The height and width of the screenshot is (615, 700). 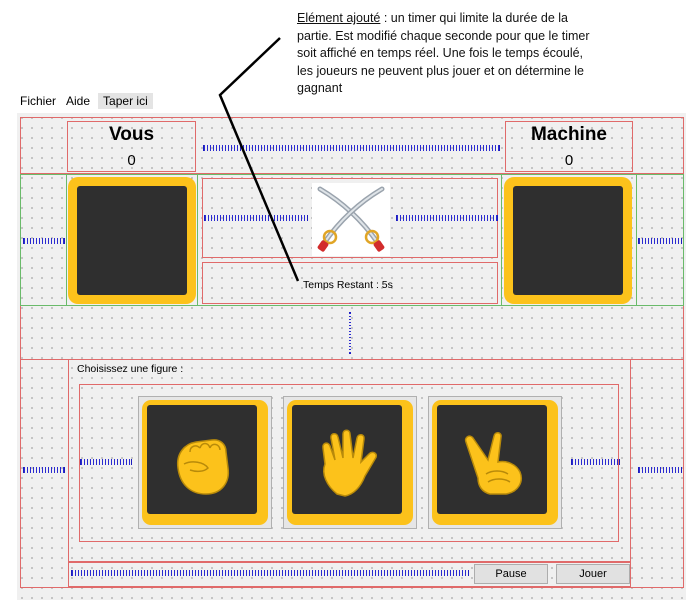 I want to click on annotation-pointer-line, so click(x=259, y=159).